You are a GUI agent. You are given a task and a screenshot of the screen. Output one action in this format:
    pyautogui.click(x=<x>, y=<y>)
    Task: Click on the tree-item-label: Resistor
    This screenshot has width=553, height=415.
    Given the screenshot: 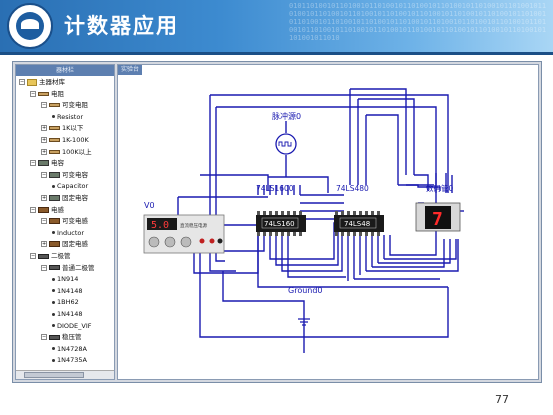 What is the action you would take?
    pyautogui.click(x=70, y=116)
    